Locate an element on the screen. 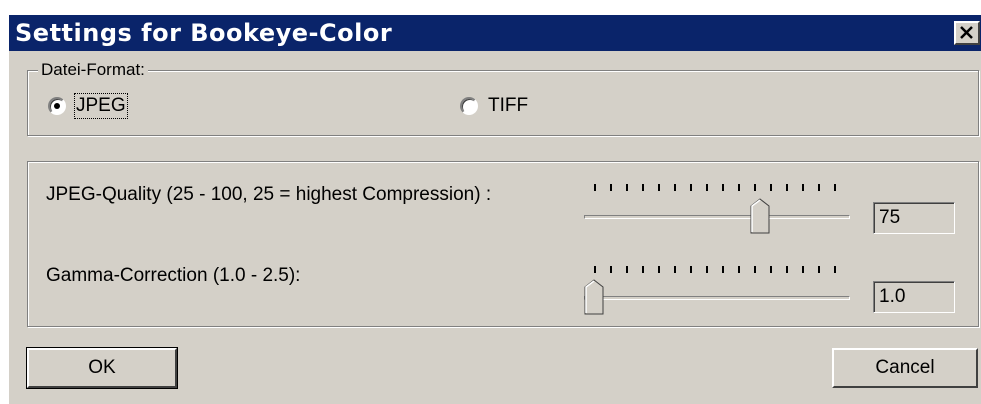 The width and height of the screenshot is (981, 404). jpeg-quality-value: 75 is located at coordinates (914, 218).